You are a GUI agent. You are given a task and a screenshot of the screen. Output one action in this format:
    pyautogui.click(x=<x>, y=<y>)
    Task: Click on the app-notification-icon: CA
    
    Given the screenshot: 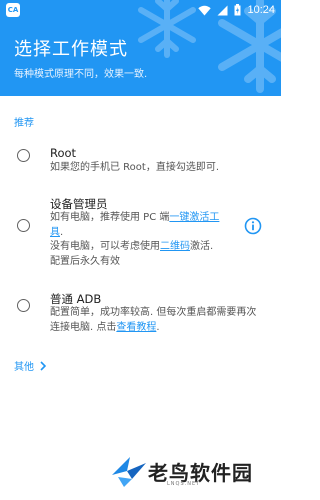 What is the action you would take?
    pyautogui.click(x=13, y=10)
    